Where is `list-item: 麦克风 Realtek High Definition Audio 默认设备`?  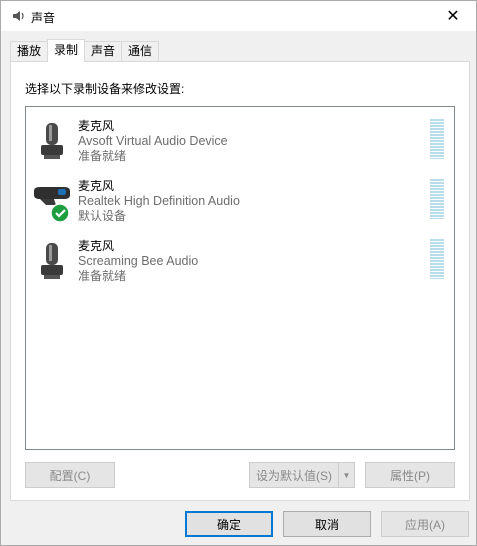 list-item: 麦克风 Realtek High Definition Audio 默认设备 is located at coordinates (240, 202).